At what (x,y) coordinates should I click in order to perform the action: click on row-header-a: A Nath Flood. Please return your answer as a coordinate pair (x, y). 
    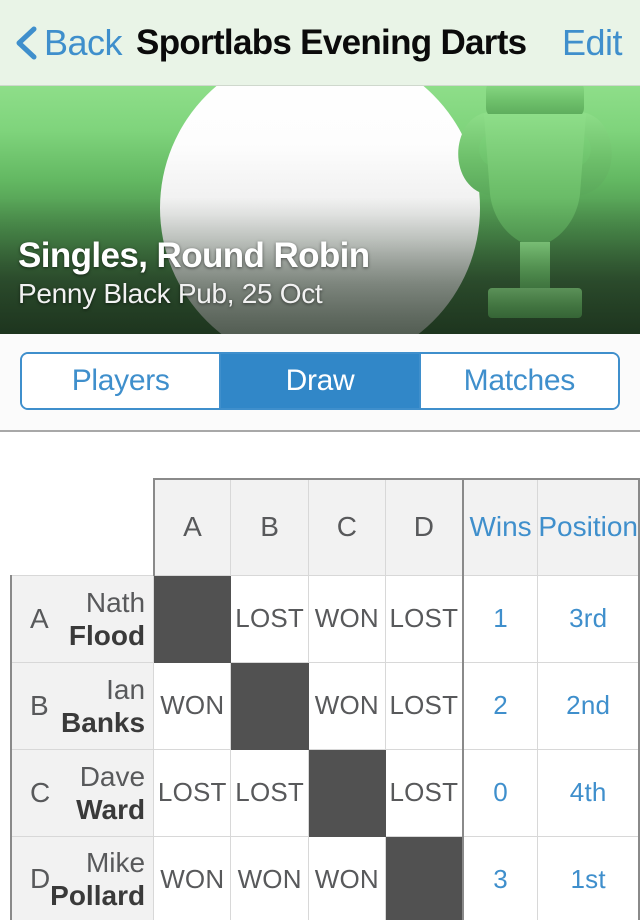
    Looking at the image, I should click on (82, 618).